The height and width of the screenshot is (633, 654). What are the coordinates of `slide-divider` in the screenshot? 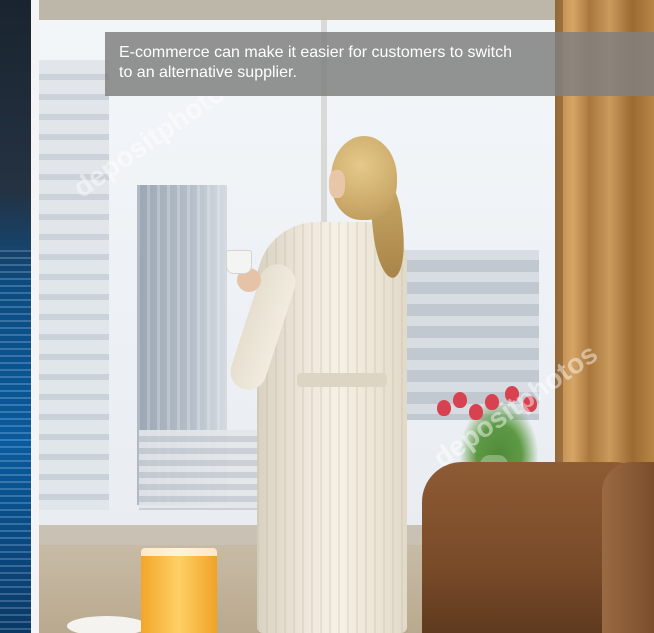 It's located at (35, 316).